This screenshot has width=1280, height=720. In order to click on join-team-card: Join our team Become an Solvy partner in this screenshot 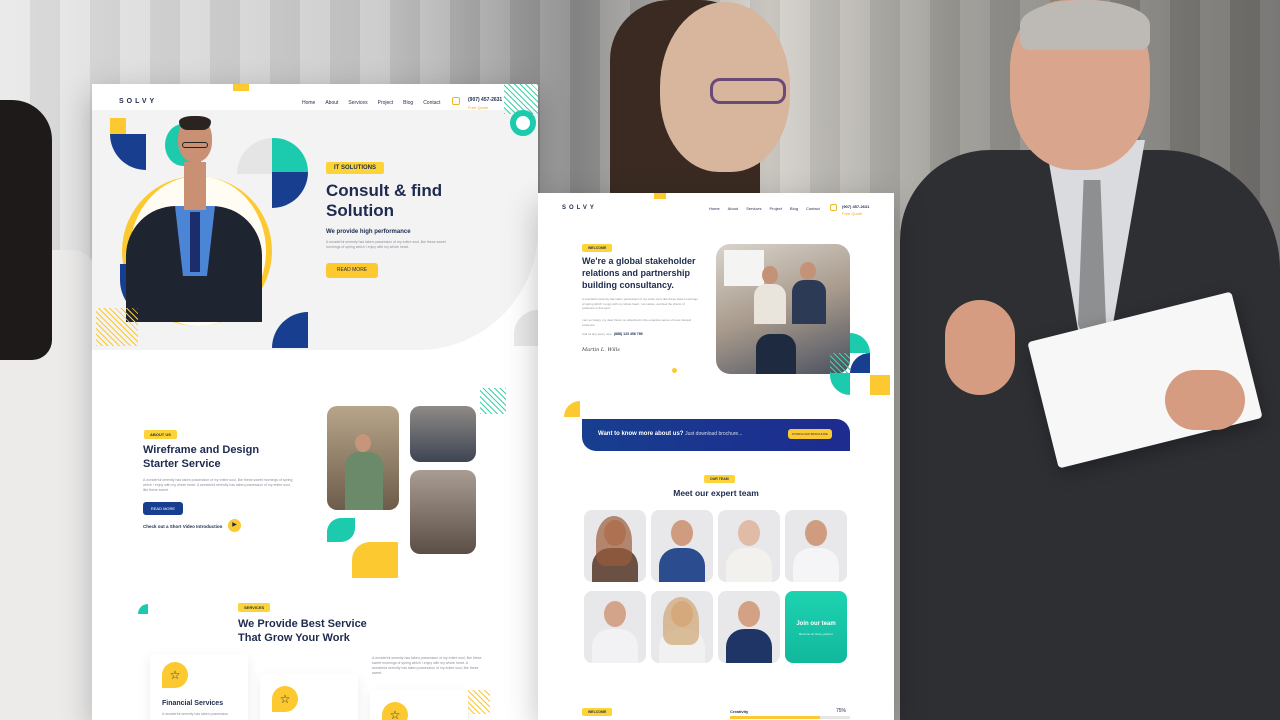, I will do `click(816, 627)`.